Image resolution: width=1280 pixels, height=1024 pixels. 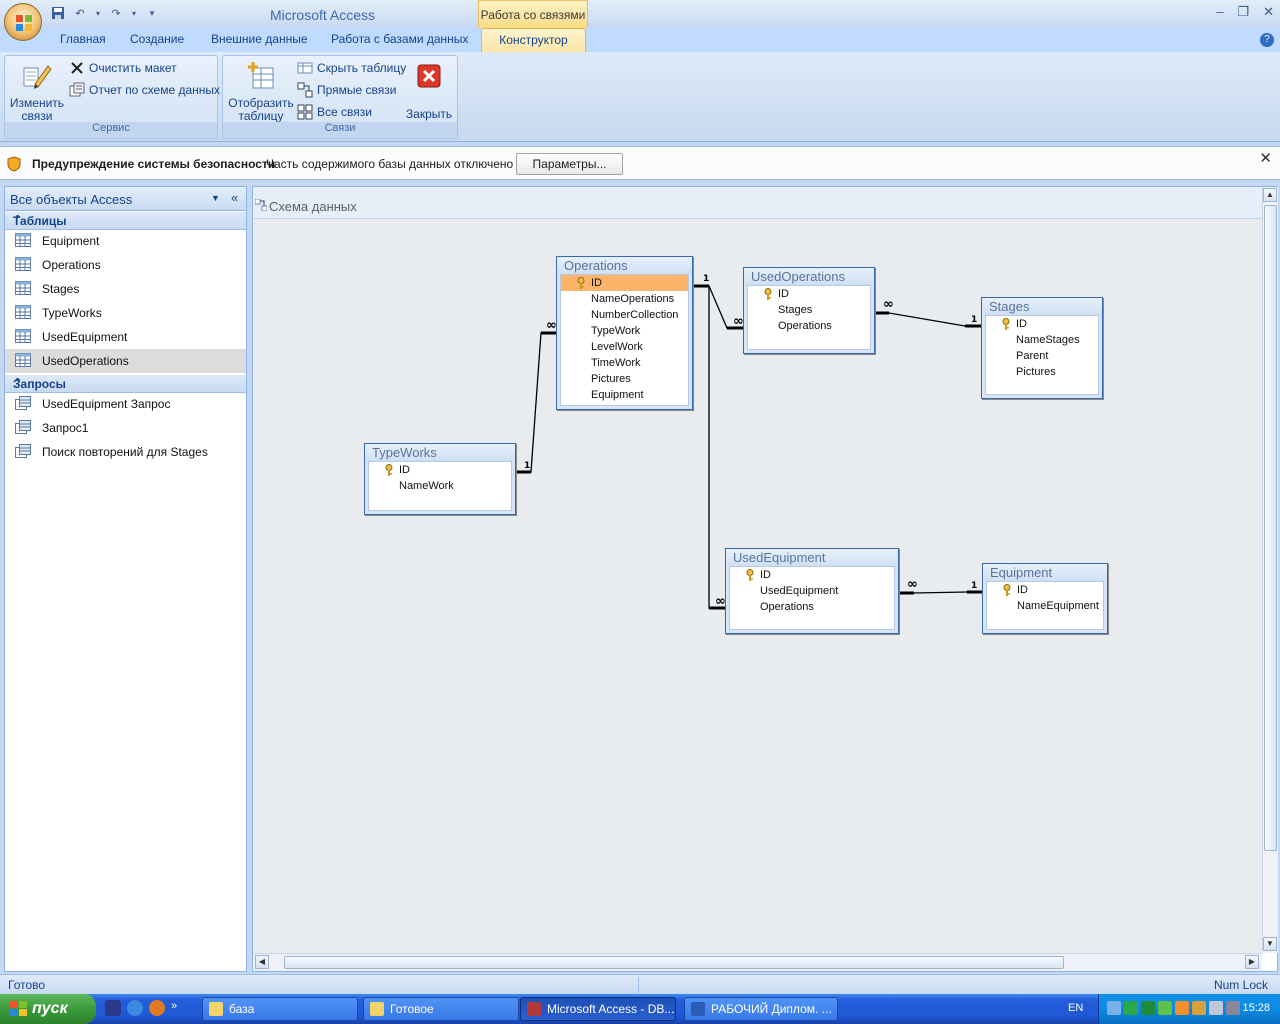 I want to click on diagram-field: NumberCollection, so click(x=624, y=315).